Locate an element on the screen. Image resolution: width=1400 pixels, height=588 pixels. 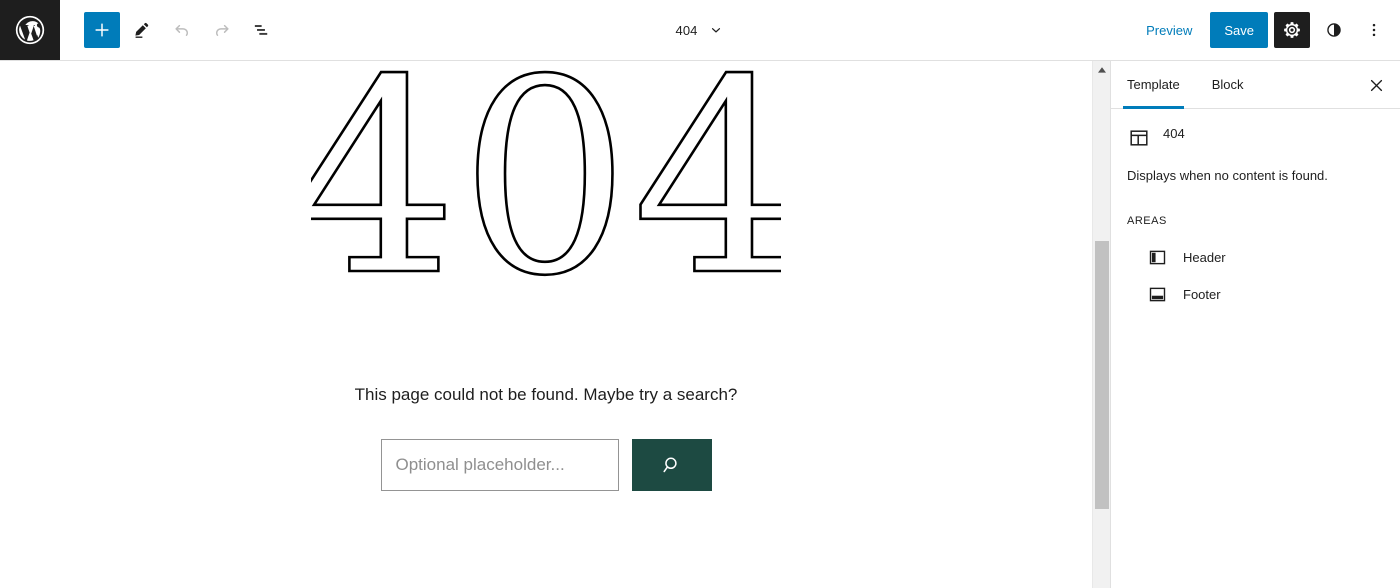
document-title-text: 404 is located at coordinates (686, 30).